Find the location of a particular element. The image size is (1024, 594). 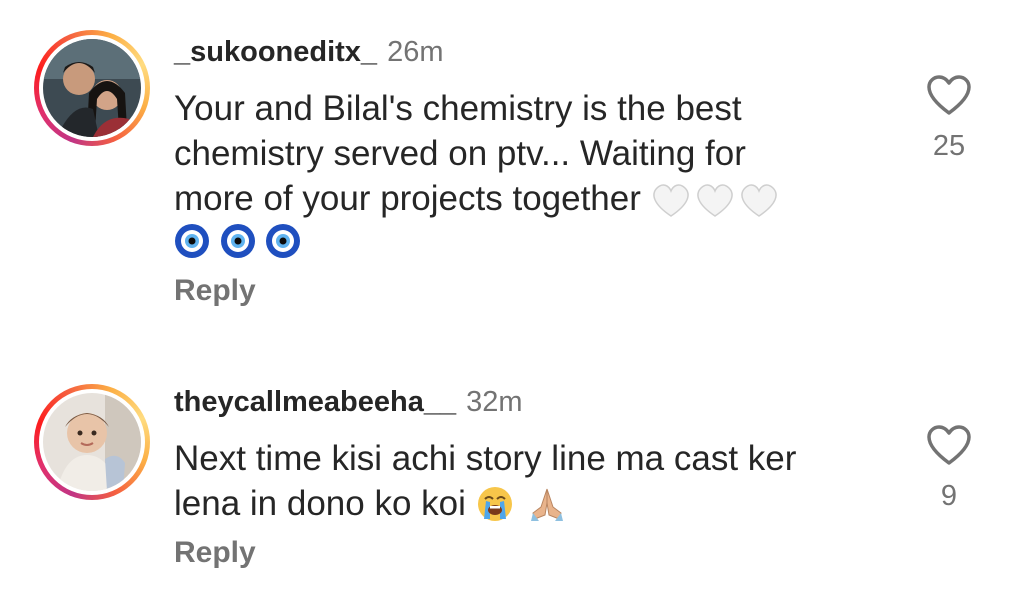

comment-header: _sukooneditx_ 26m is located at coordinates (308, 52).